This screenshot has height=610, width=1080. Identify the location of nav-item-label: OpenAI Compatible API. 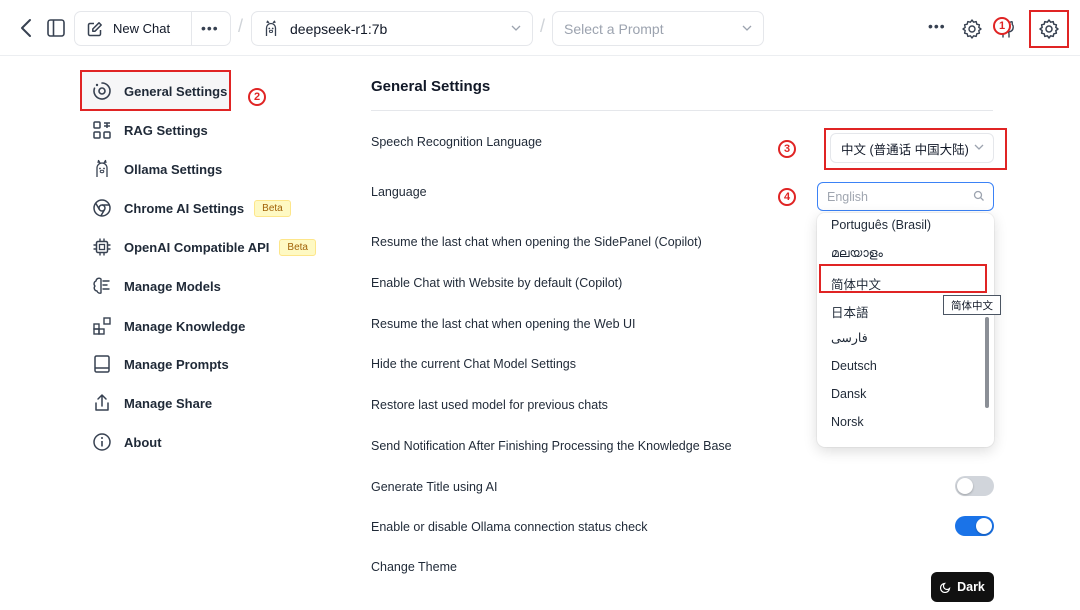
(197, 247).